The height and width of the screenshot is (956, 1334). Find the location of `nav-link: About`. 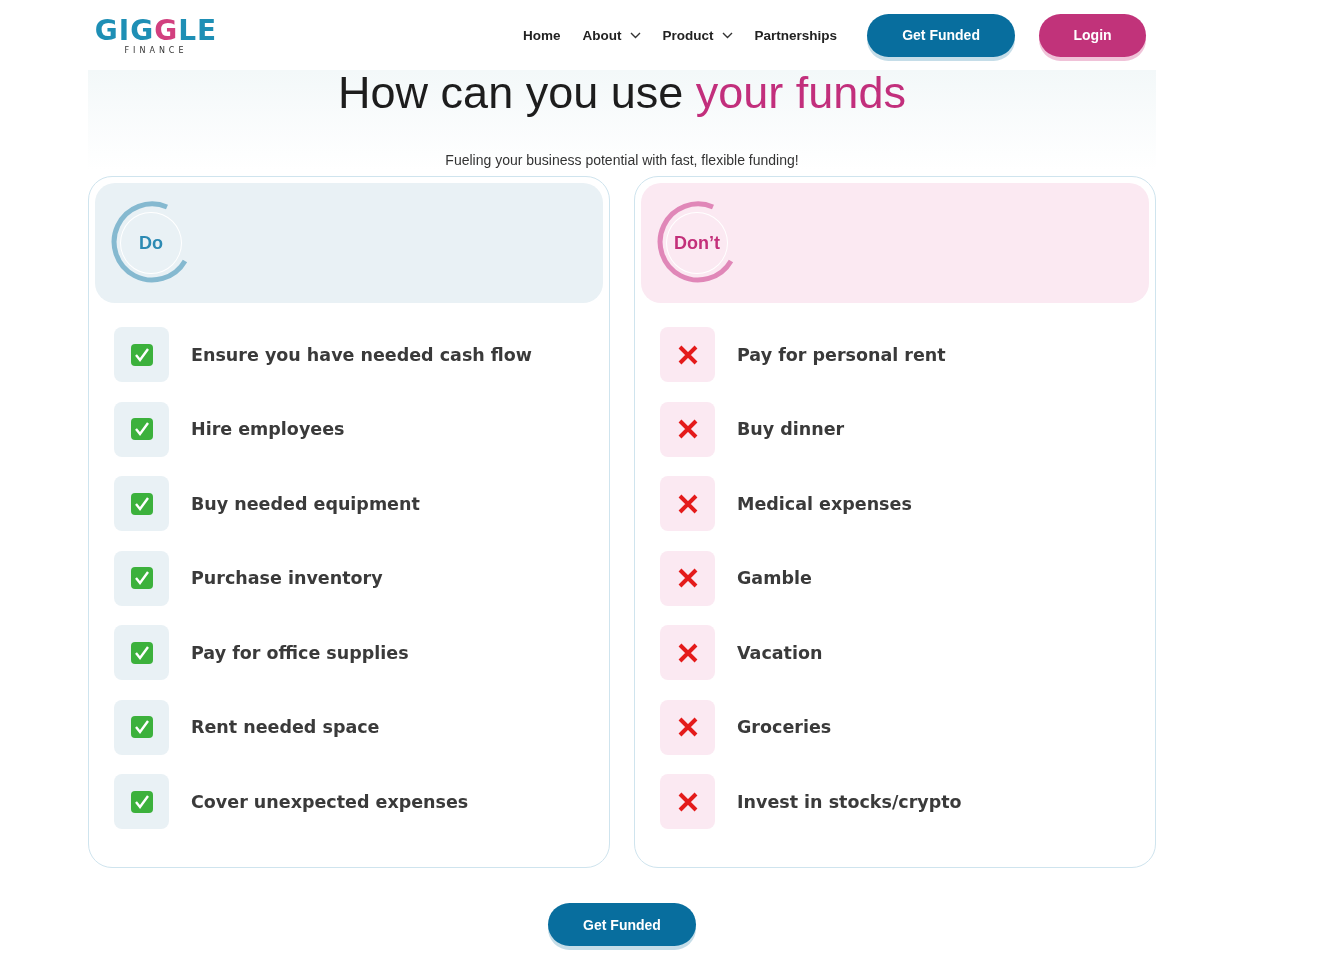

nav-link: About is located at coordinates (611, 35).